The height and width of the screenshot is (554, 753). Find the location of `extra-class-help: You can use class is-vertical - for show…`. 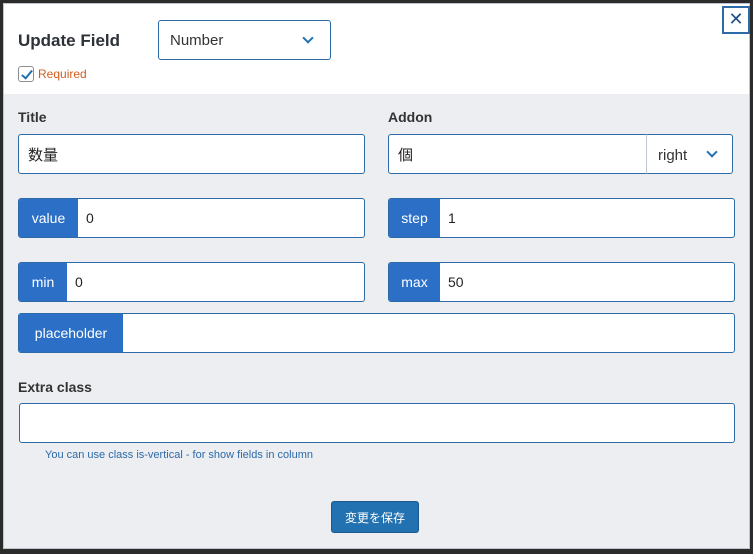

extra-class-help: You can use class is-vertical - for show… is located at coordinates (179, 455).